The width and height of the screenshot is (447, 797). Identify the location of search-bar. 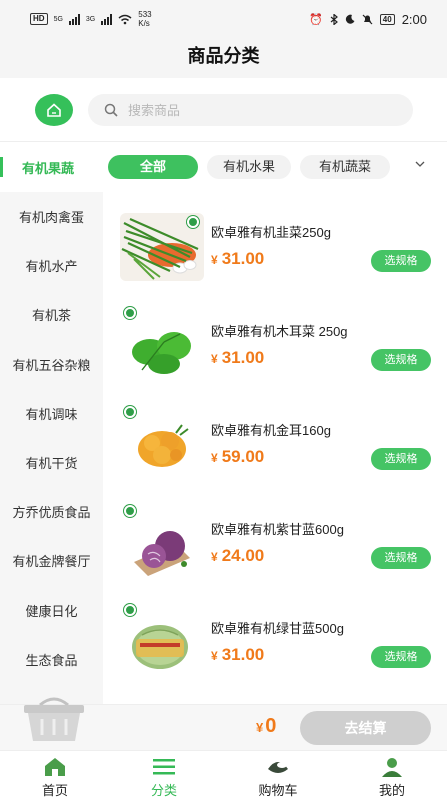
(250, 110).